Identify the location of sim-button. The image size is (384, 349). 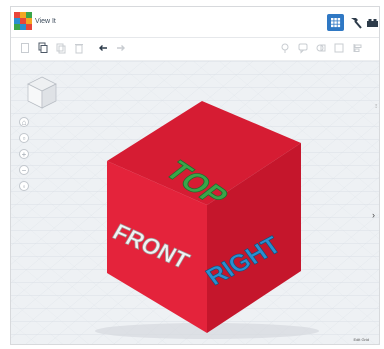
(371, 22).